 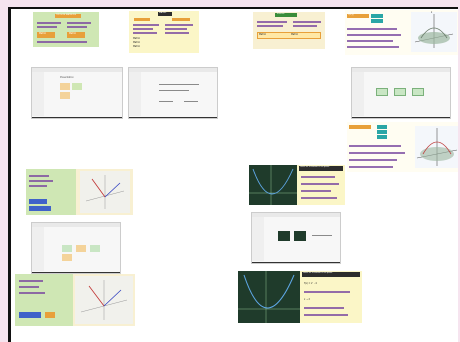 What do you see at coordinates (164, 32) in the screenshot?
I see `slide-thumbnail-matrix-ops: MATRIZ Matriz Matriz Matriz` at bounding box center [164, 32].